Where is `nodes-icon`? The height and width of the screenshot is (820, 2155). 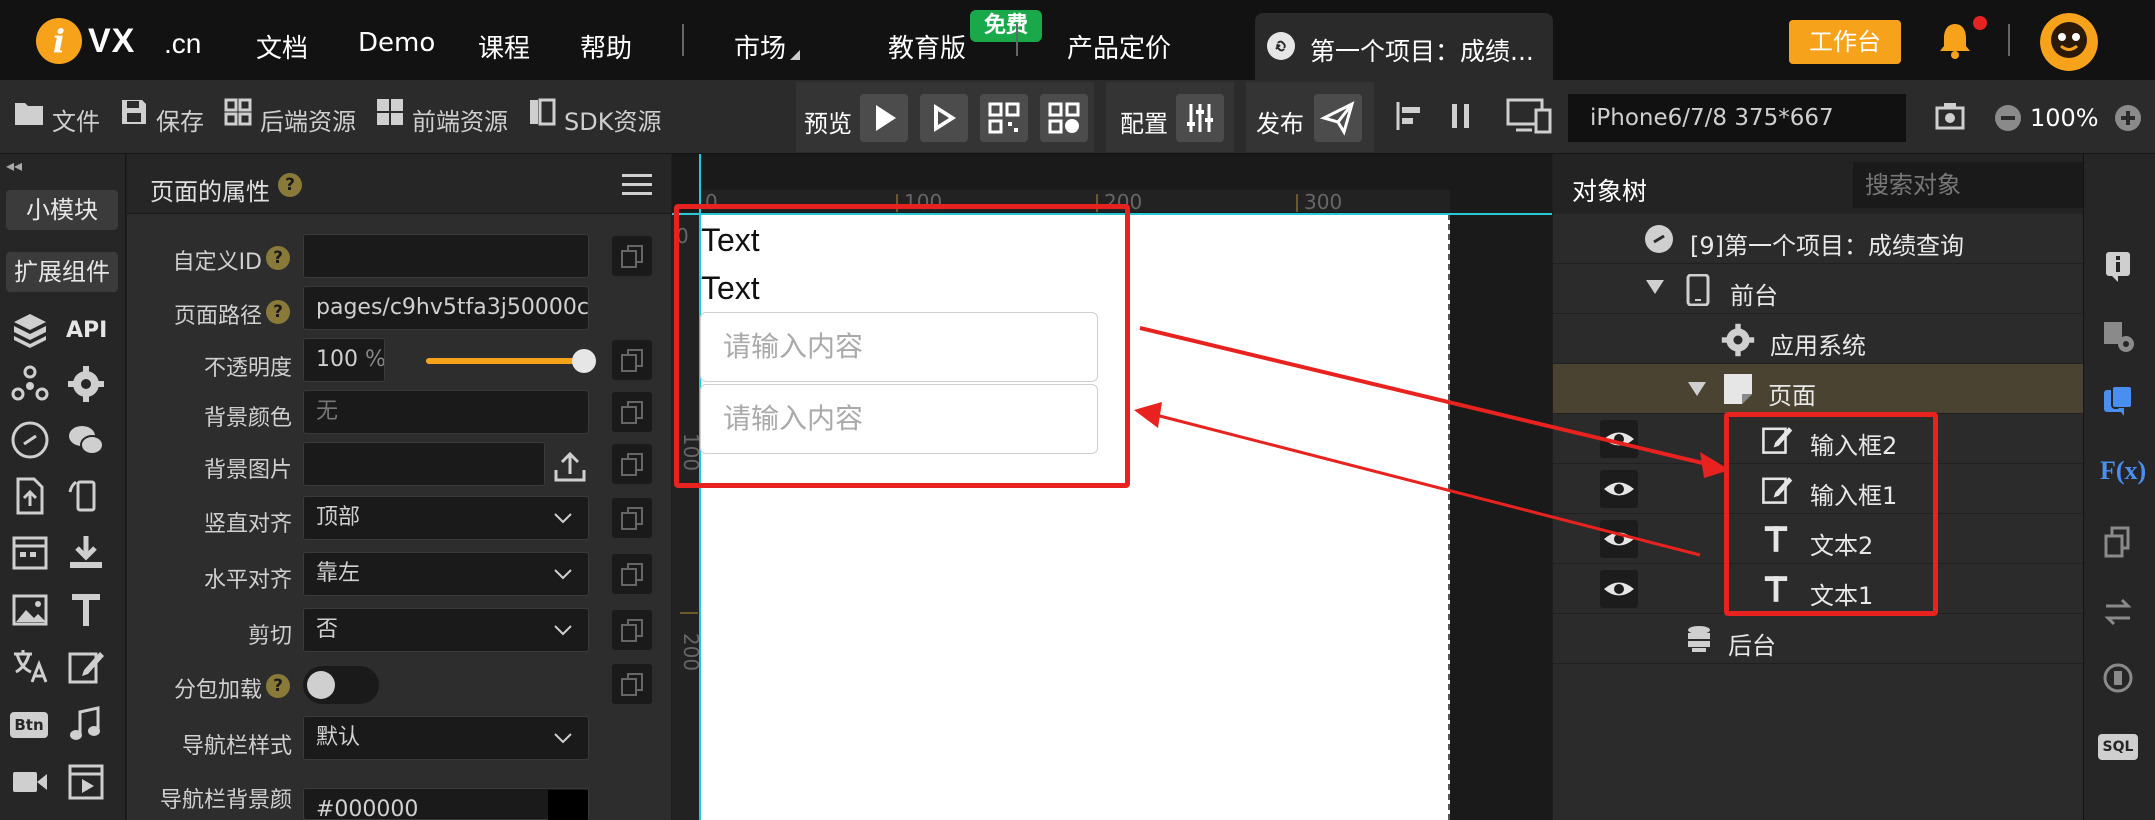
nodes-icon is located at coordinates (30, 384).